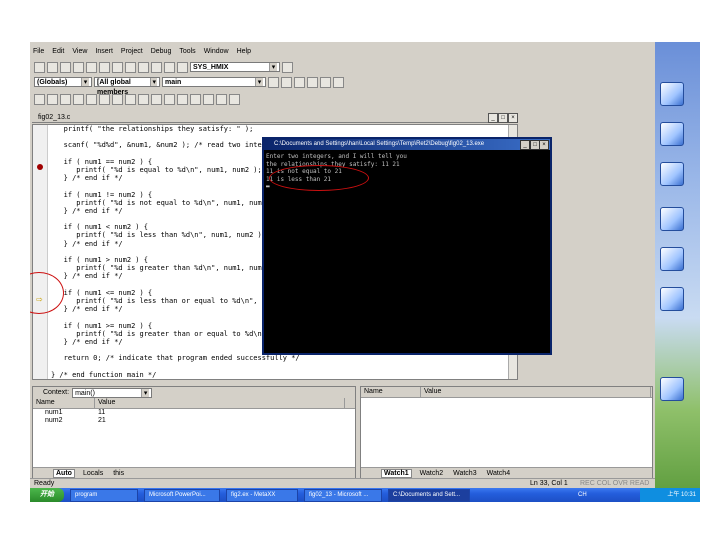  Describe the element at coordinates (56, 392) in the screenshot. I see `context-label: Context:` at that location.